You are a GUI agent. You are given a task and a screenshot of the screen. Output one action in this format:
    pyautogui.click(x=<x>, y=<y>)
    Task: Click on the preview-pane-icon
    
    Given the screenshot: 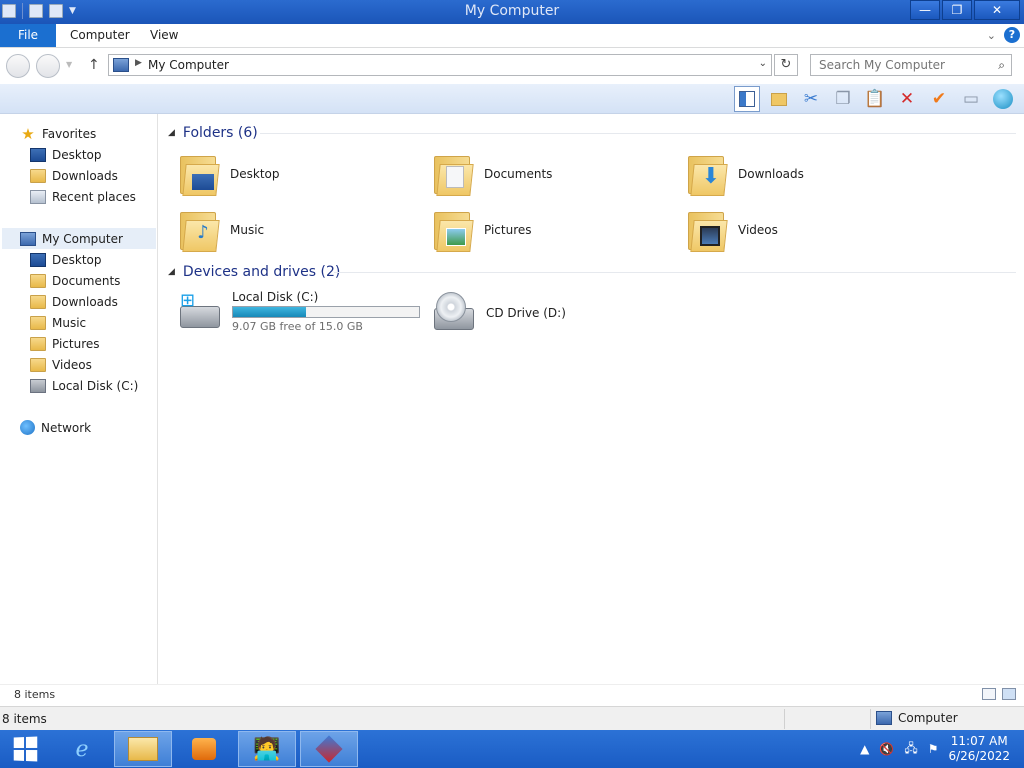 What is the action you would take?
    pyautogui.click(x=747, y=99)
    